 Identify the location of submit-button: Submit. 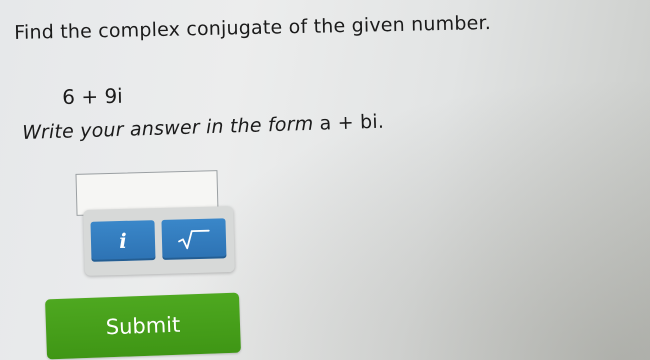
(143, 326).